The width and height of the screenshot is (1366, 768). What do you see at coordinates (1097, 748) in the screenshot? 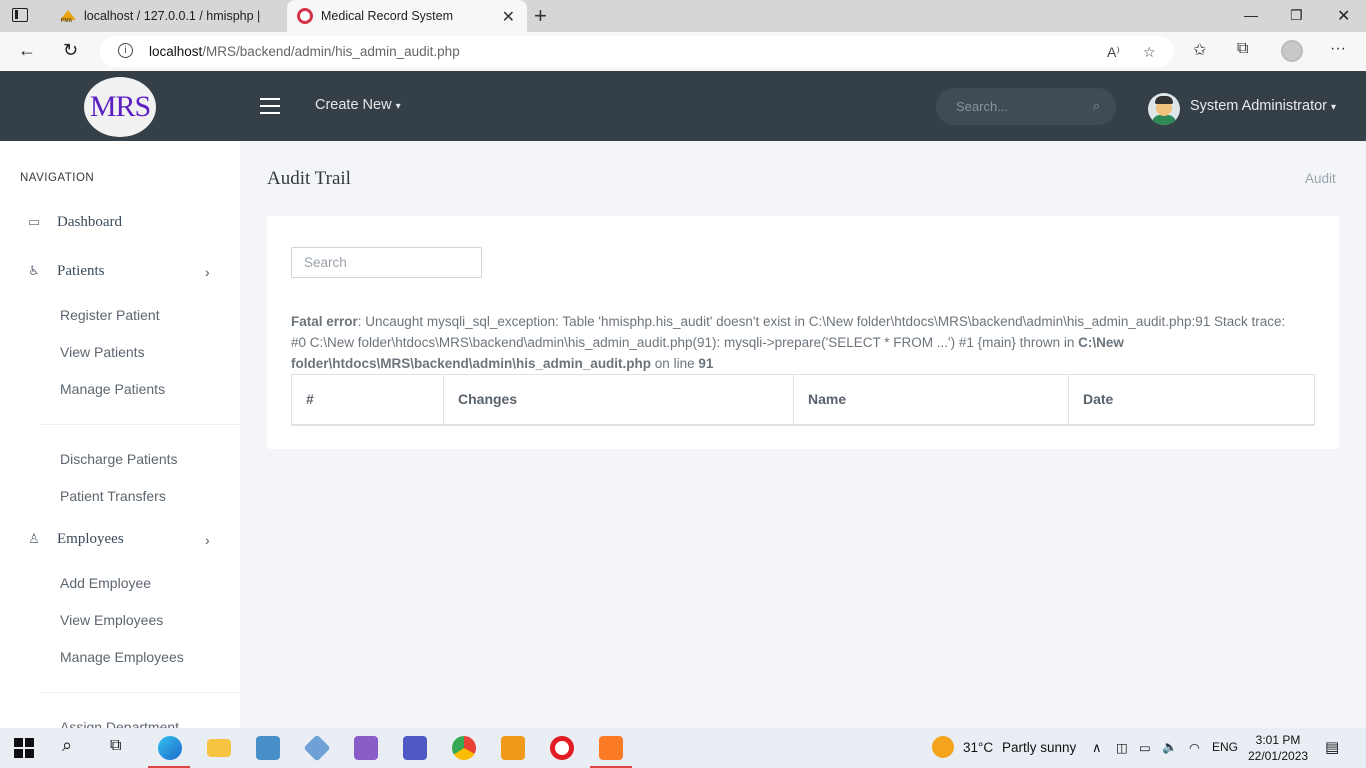
I see `chevron-up-icon: ∧` at bounding box center [1097, 748].